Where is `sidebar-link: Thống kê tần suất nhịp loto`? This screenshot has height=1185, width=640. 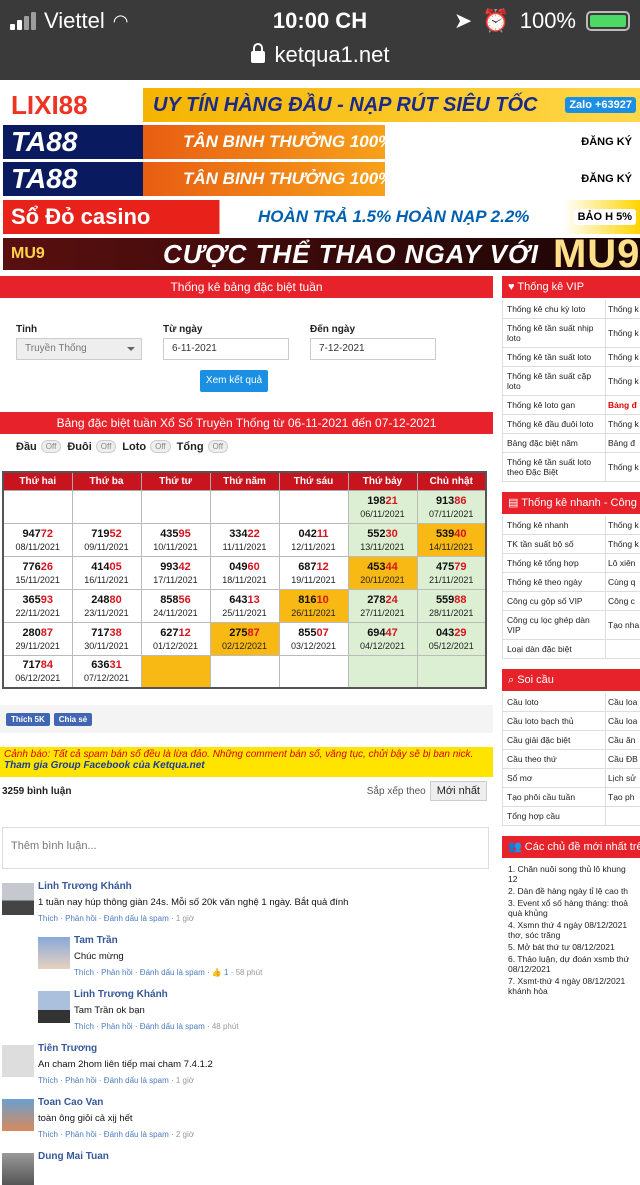 sidebar-link: Thống kê tần suất nhịp loto is located at coordinates (554, 333).